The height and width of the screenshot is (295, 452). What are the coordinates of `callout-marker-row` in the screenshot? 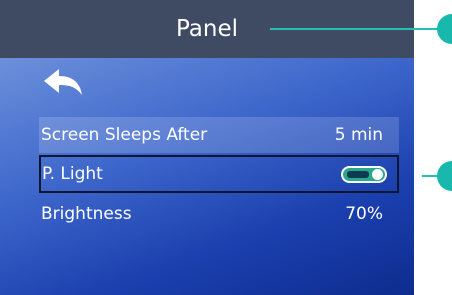 It's located at (444, 176).